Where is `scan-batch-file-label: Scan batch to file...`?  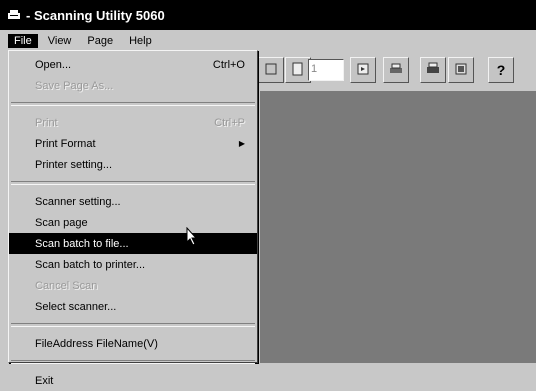 scan-batch-file-label: Scan batch to file... is located at coordinates (82, 243).